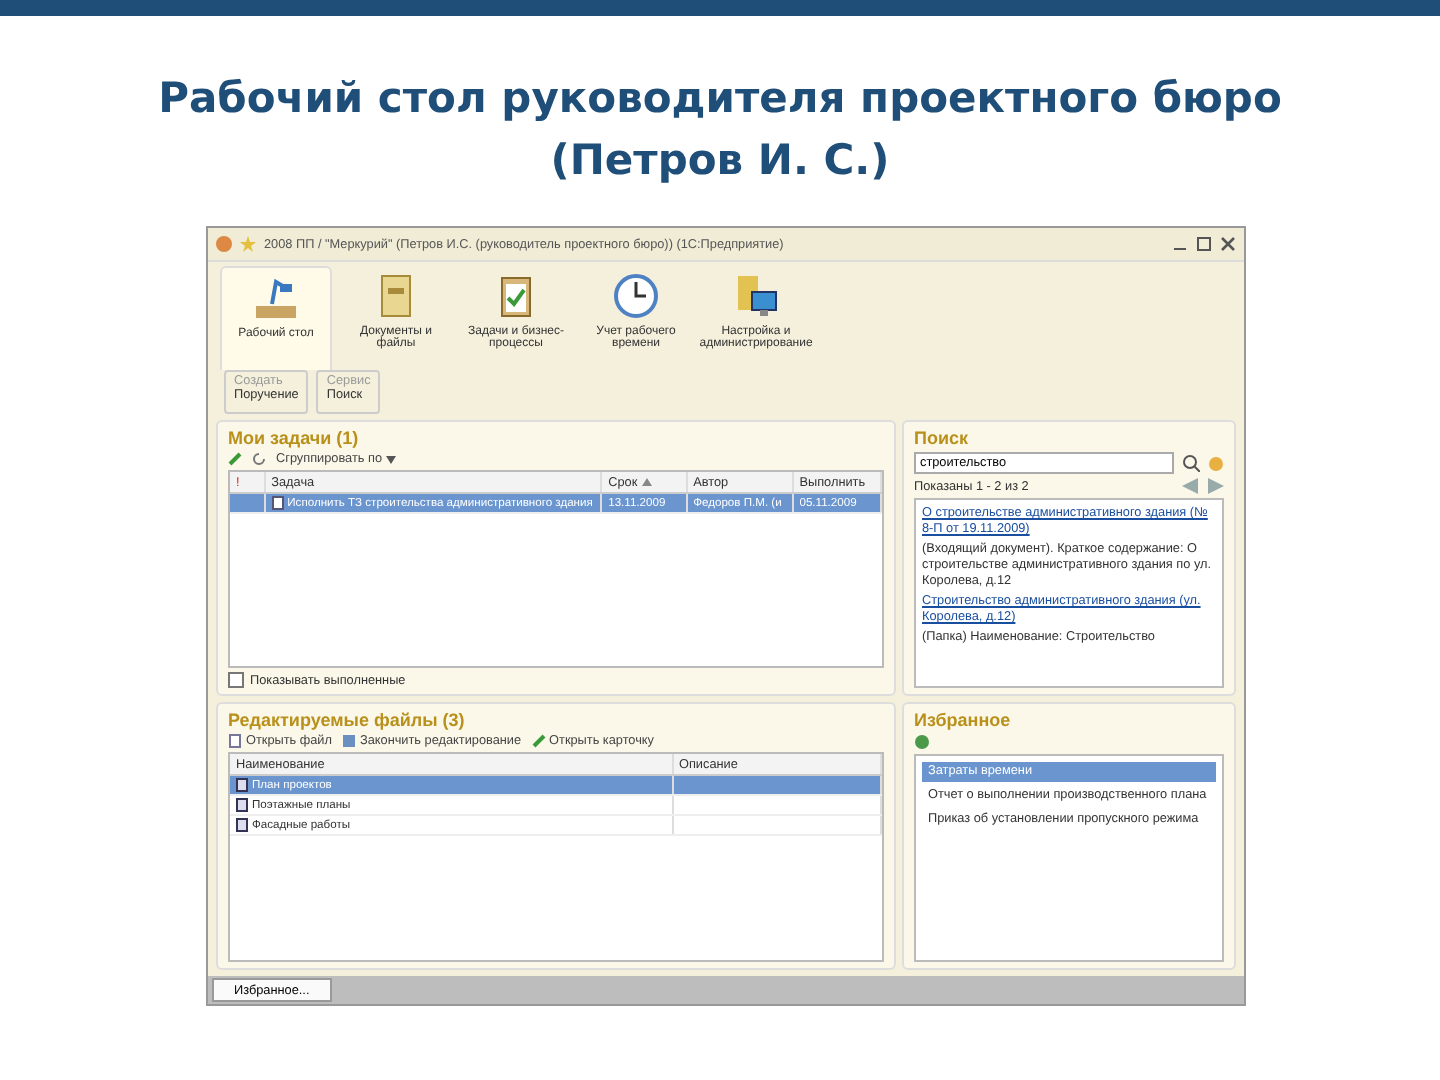 Image resolution: width=1440 pixels, height=1080 pixels. Describe the element at coordinates (224, 244) in the screenshot. I see `app-logo-icon` at that location.